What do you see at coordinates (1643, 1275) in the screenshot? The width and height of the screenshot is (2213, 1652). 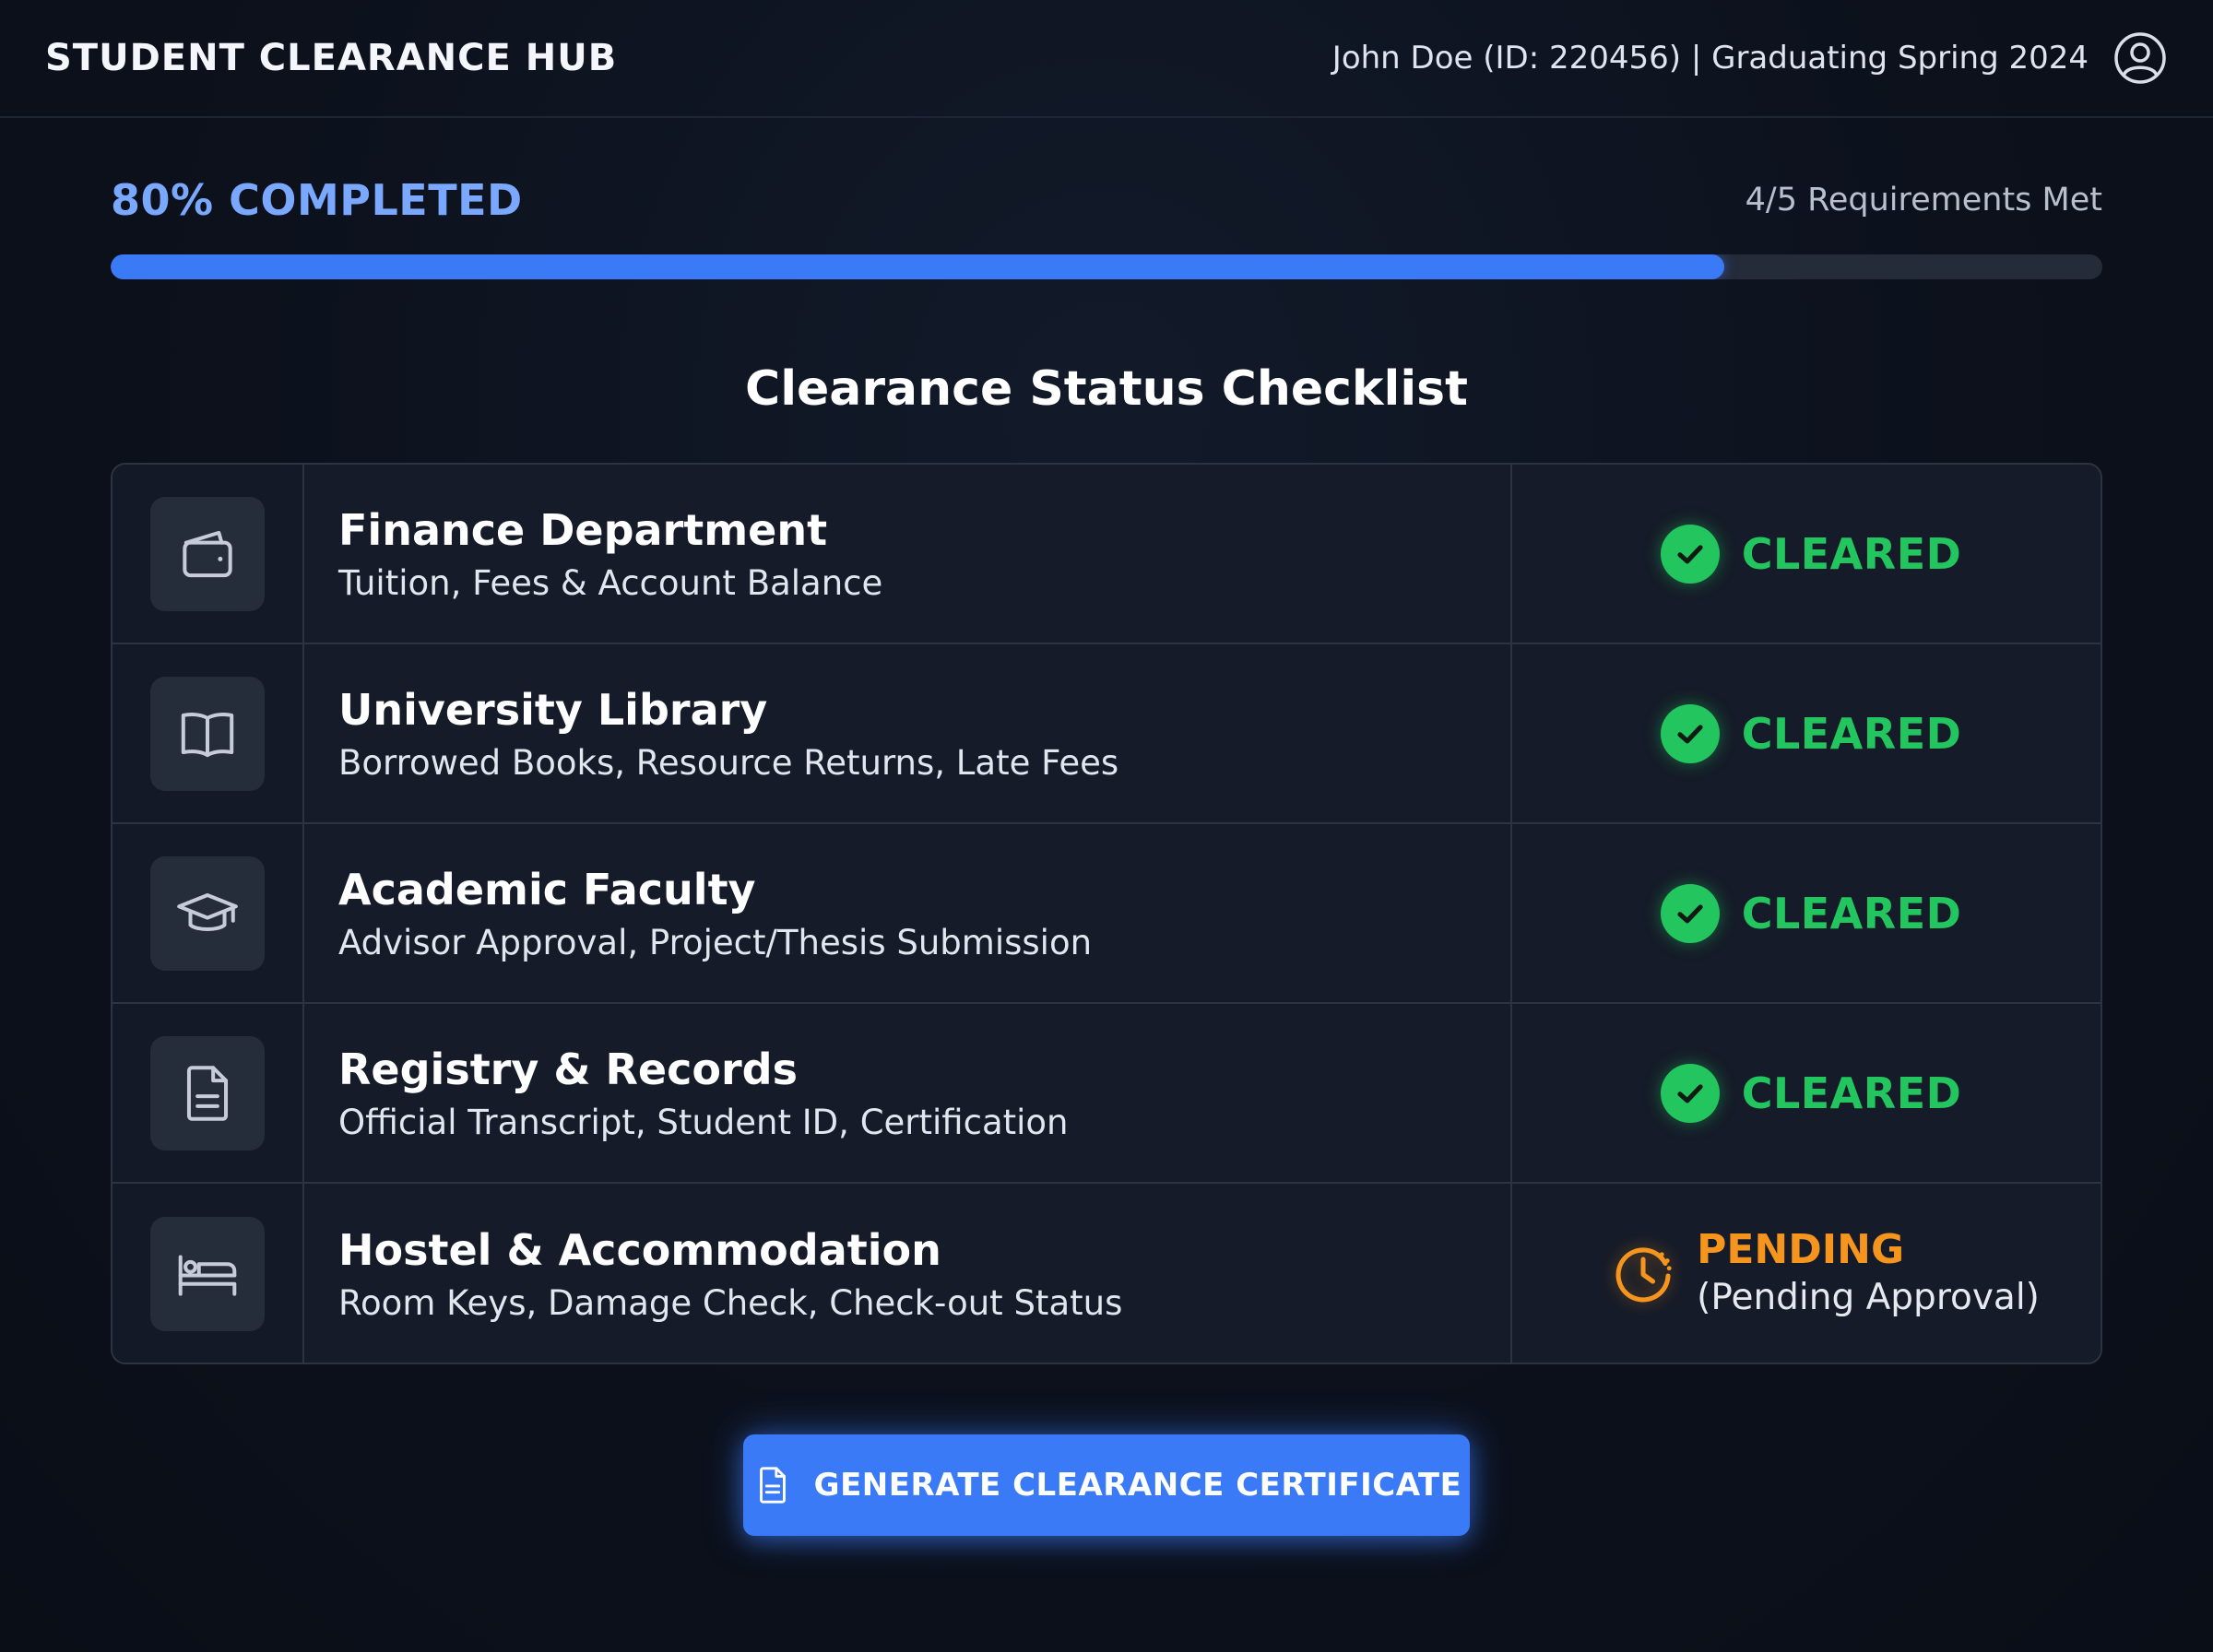 I see `clock-icon` at bounding box center [1643, 1275].